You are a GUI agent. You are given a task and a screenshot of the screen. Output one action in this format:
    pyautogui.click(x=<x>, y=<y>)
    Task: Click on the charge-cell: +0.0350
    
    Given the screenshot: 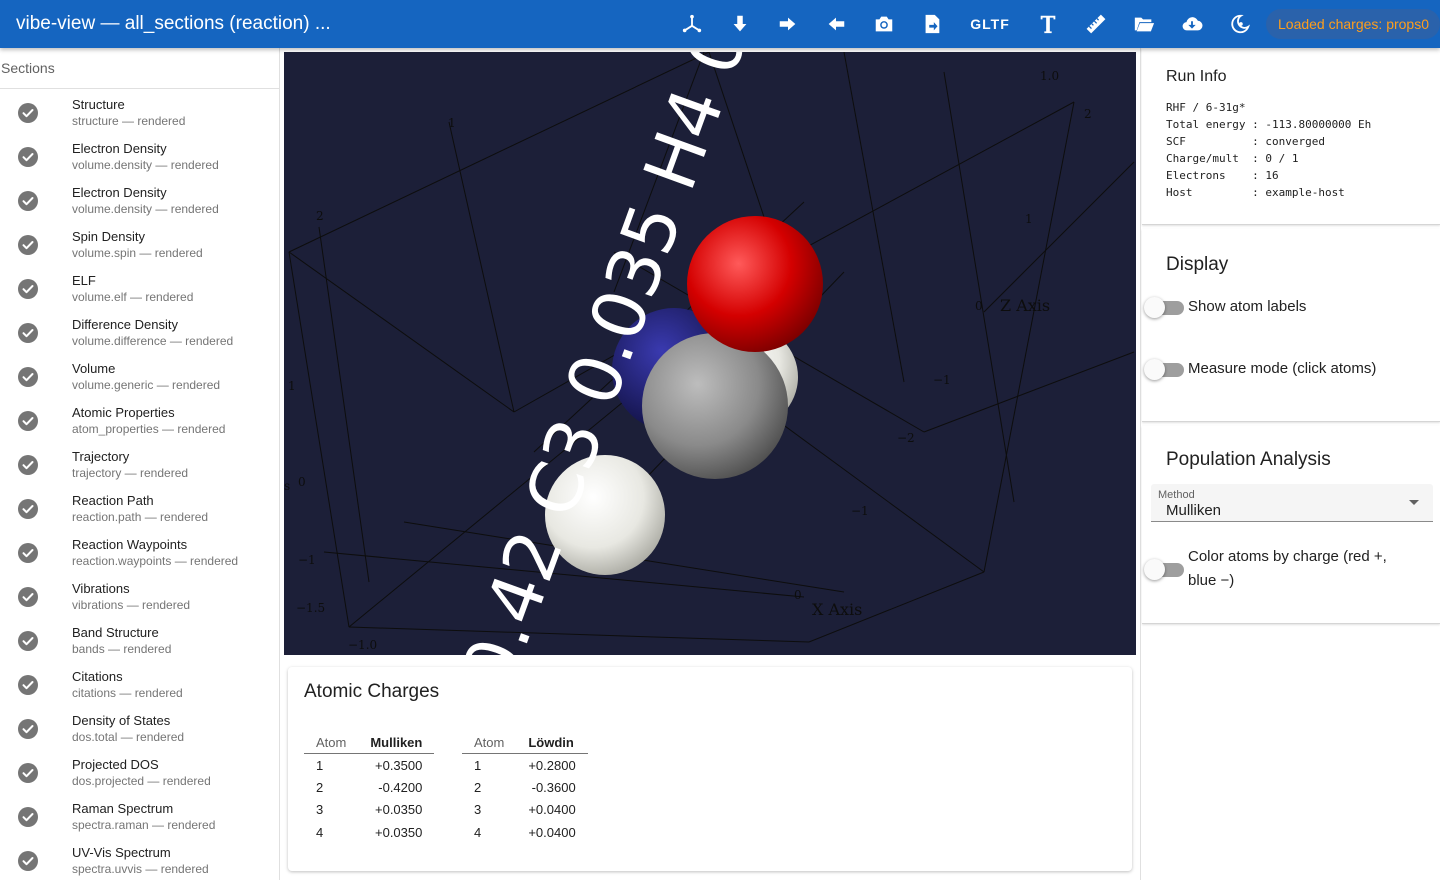 What is the action you would take?
    pyautogui.click(x=399, y=810)
    